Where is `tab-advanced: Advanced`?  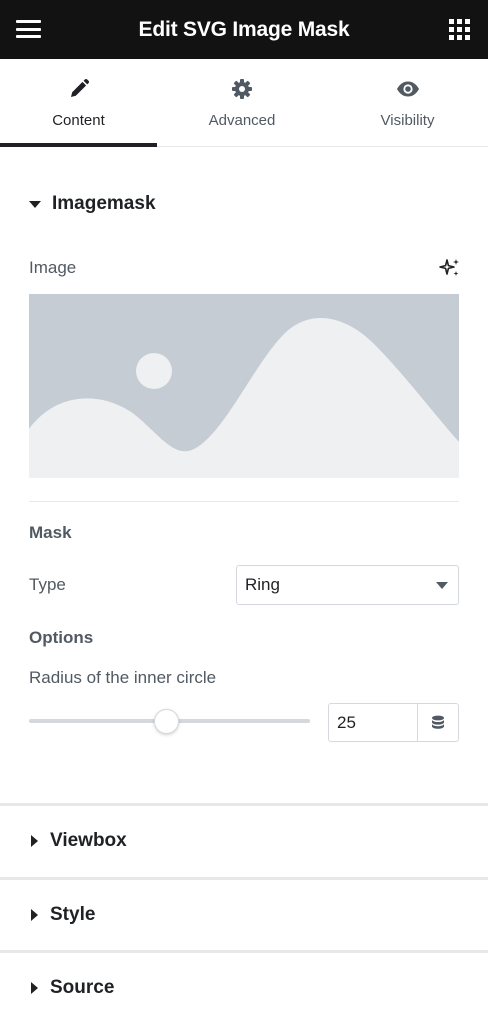 tab-advanced: Advanced is located at coordinates (242, 102).